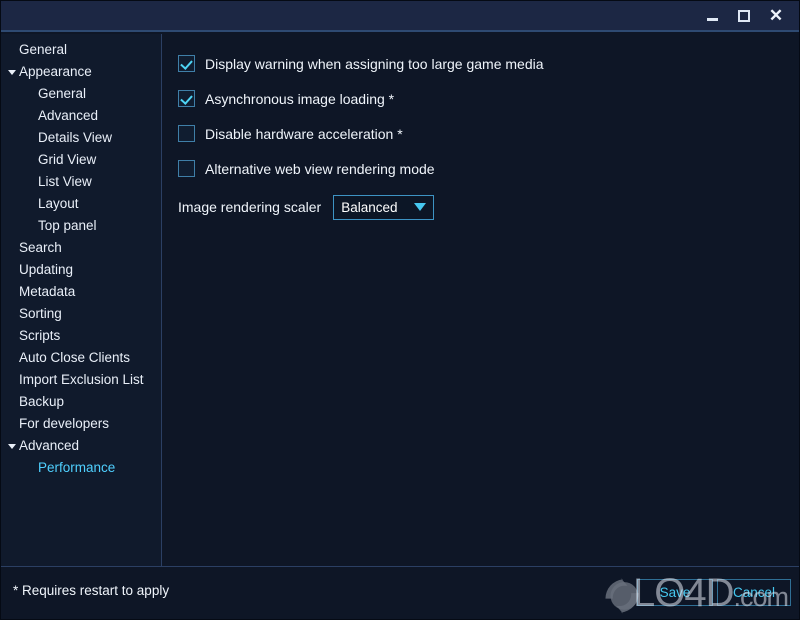 This screenshot has height=620, width=800. What do you see at coordinates (67, 225) in the screenshot?
I see `sidebar-item-label: Top panel` at bounding box center [67, 225].